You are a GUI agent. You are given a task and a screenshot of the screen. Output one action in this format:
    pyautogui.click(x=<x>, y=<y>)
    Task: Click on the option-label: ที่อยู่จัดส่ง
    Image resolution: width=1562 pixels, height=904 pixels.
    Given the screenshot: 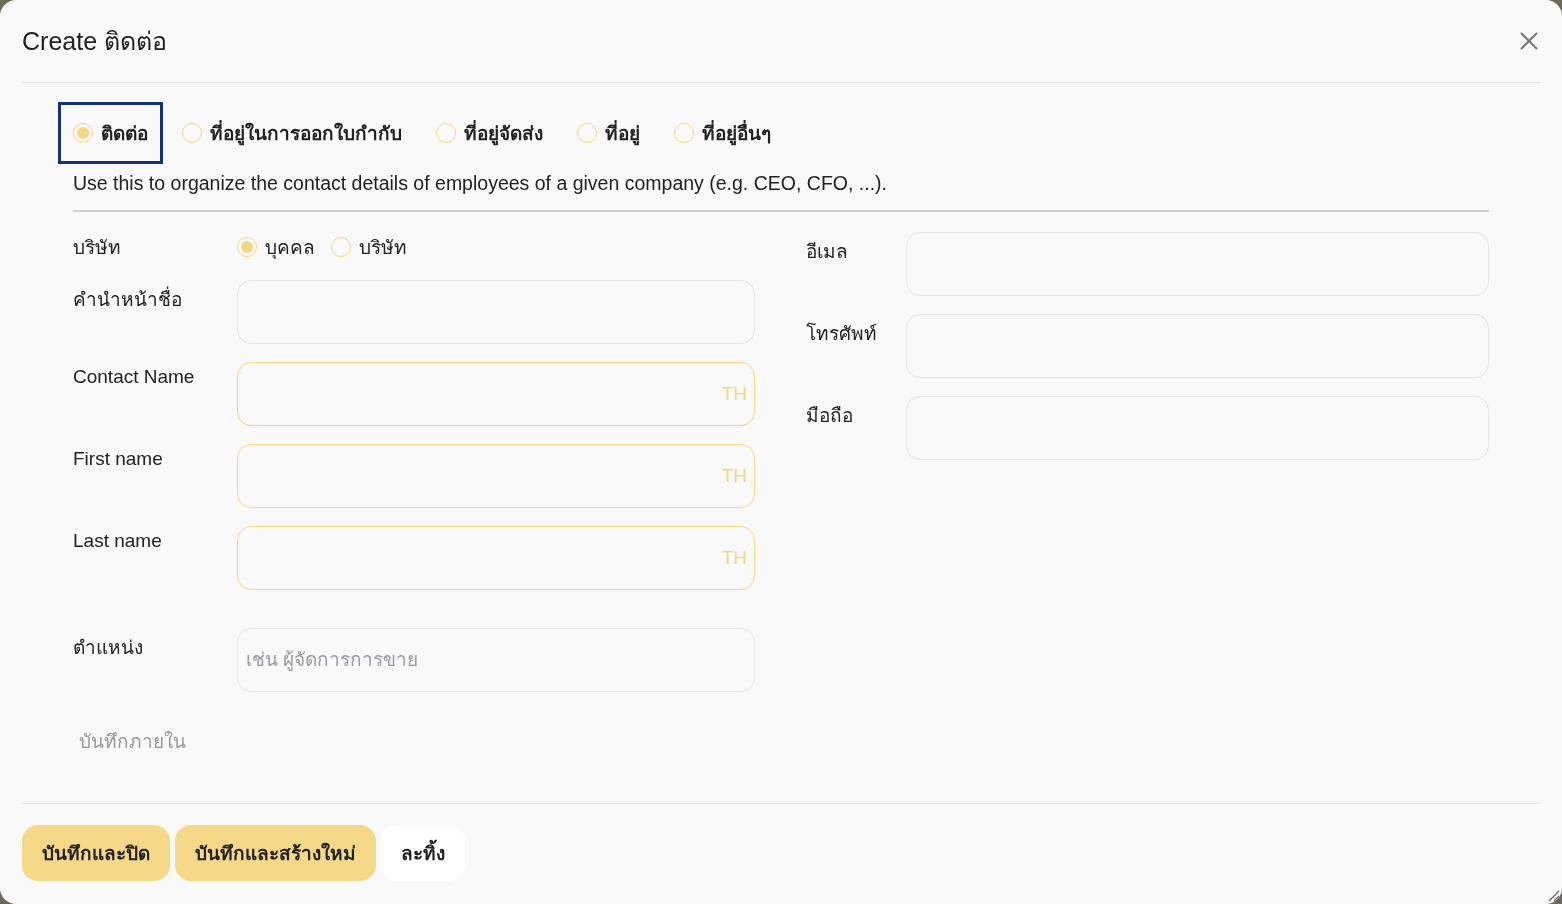 What is the action you would take?
    pyautogui.click(x=503, y=133)
    